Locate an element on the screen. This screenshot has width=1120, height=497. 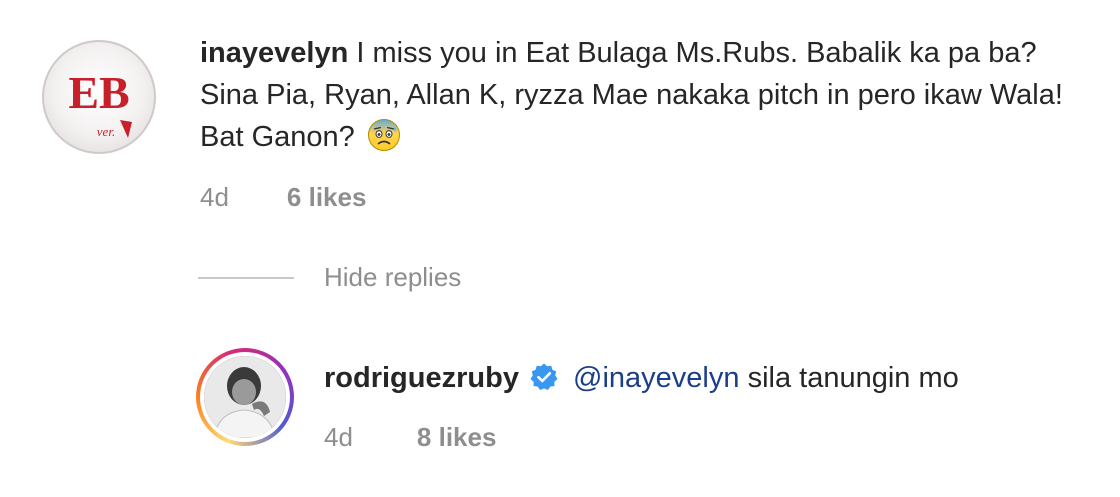
divider-line is located at coordinates (246, 277).